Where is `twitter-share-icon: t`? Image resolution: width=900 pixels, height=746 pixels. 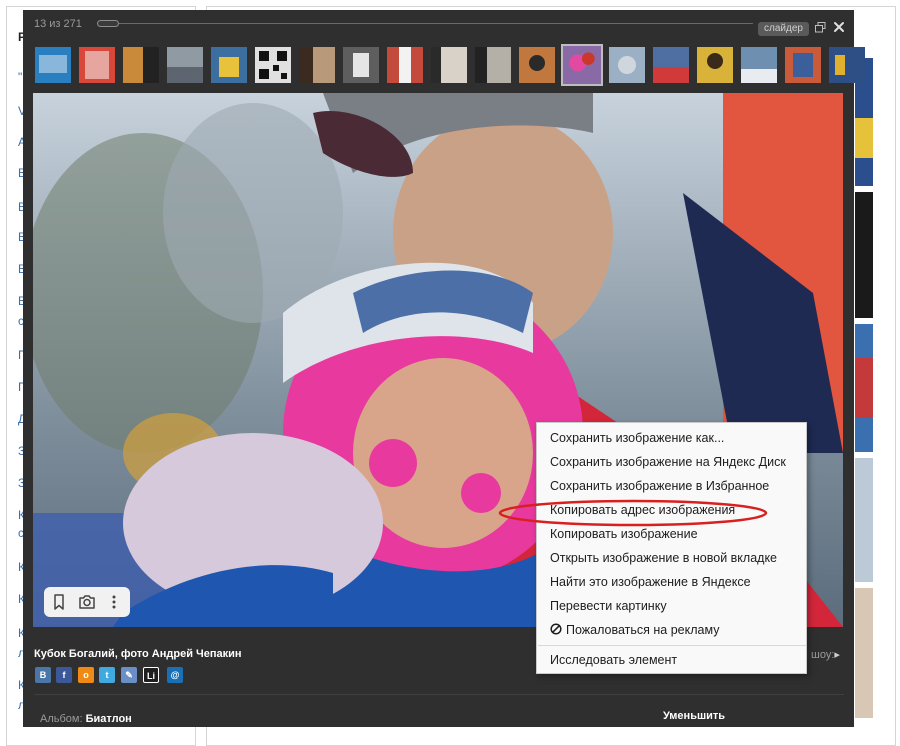 twitter-share-icon: t is located at coordinates (107, 675).